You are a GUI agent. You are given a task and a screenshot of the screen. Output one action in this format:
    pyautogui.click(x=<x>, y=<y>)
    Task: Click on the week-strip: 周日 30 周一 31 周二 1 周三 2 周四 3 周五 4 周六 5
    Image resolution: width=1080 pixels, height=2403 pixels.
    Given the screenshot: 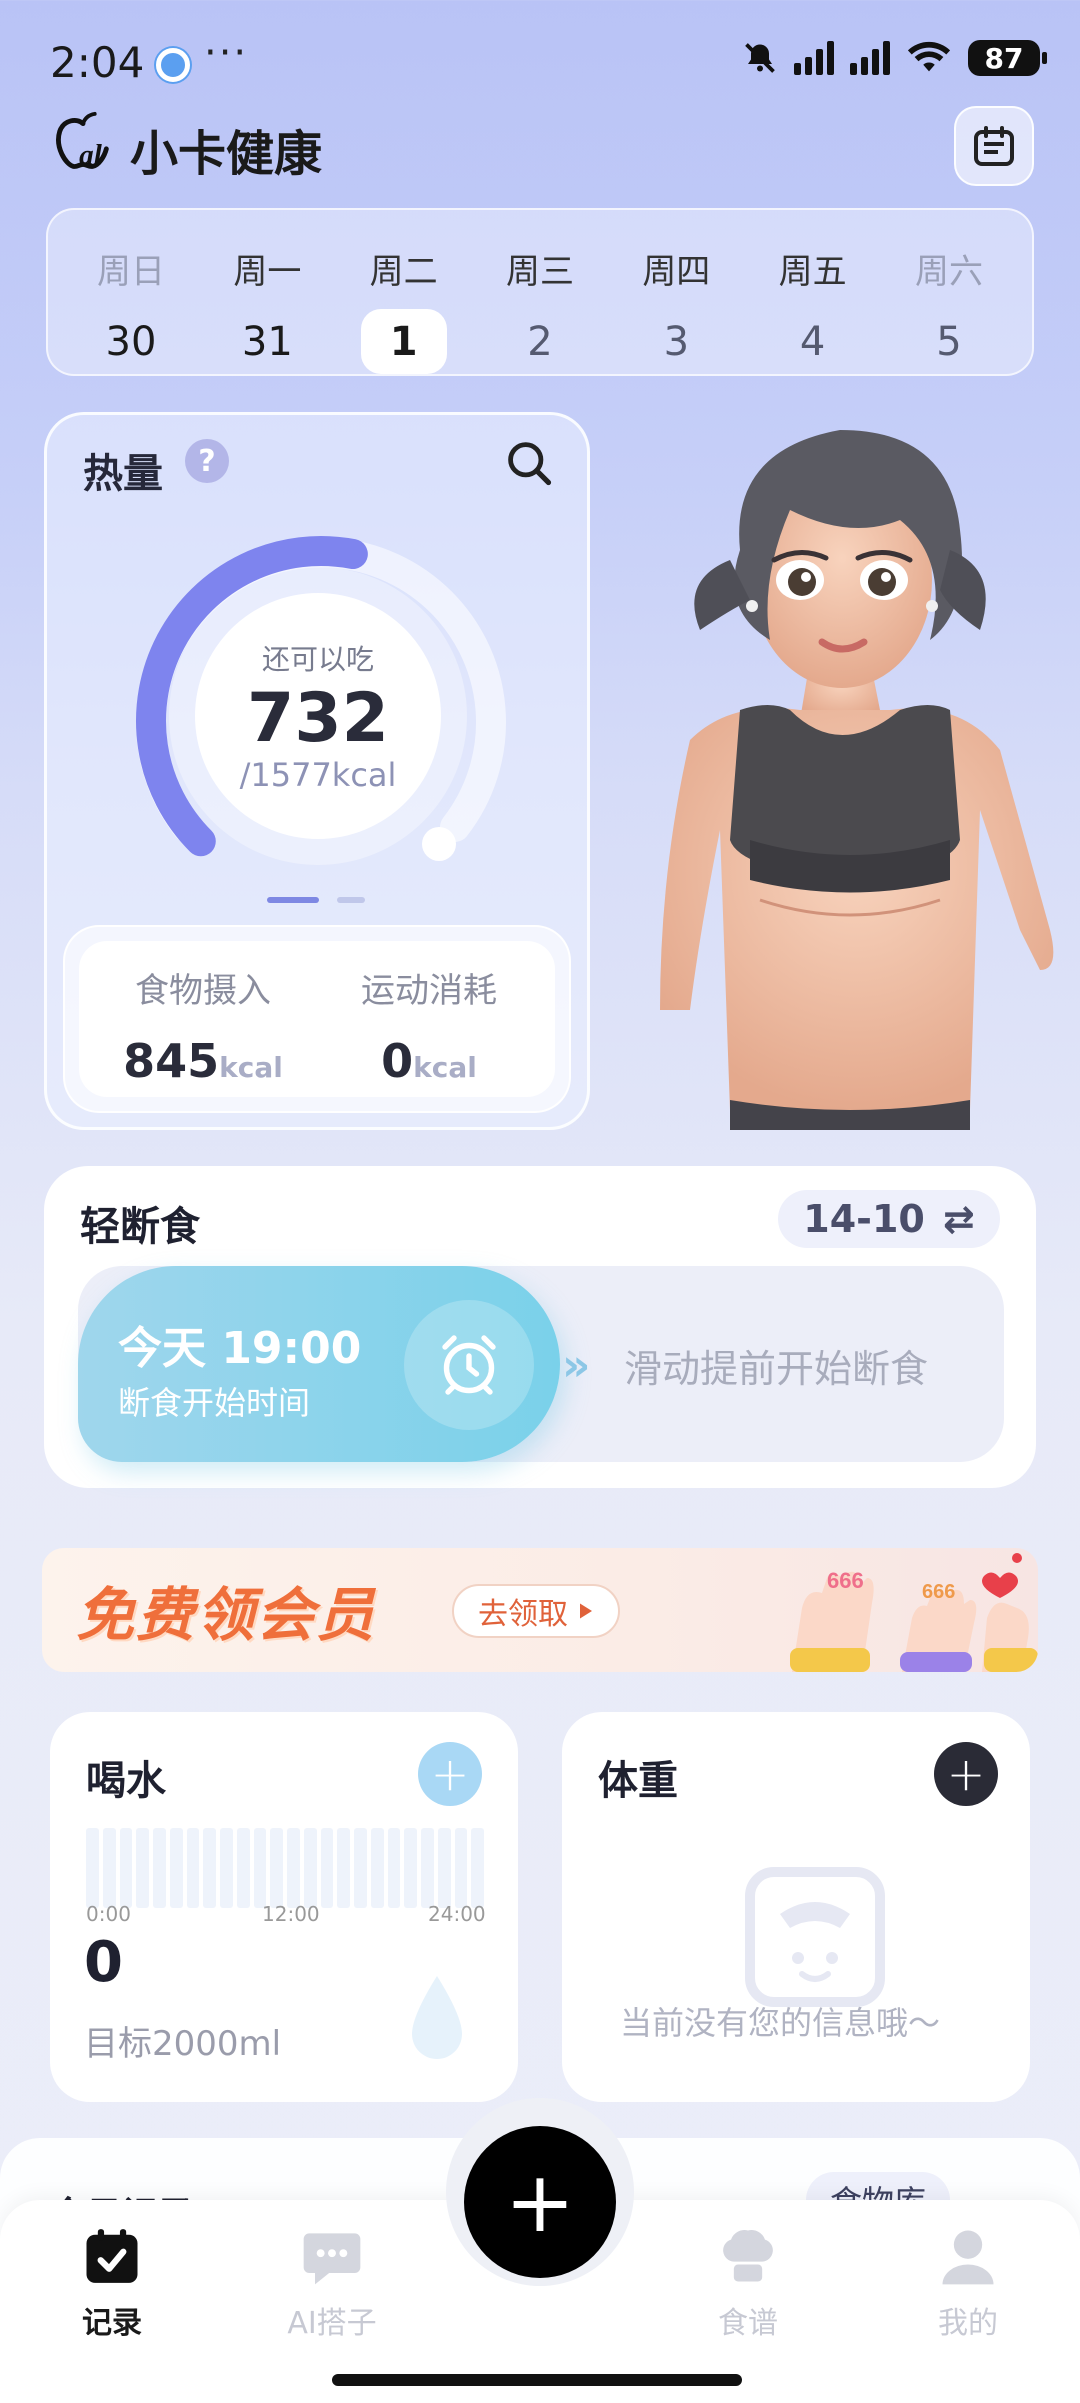 What is the action you would take?
    pyautogui.click(x=540, y=292)
    